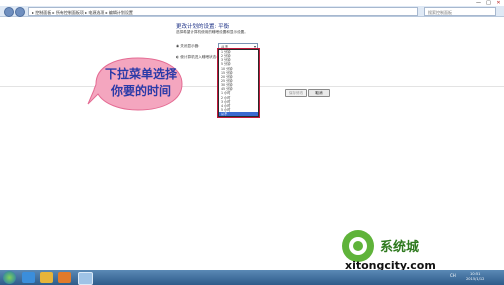 This screenshot has width=504, height=285. What do you see at coordinates (141, 83) in the screenshot?
I see `callout-text: 下拉菜单选择 你要的时间` at bounding box center [141, 83].